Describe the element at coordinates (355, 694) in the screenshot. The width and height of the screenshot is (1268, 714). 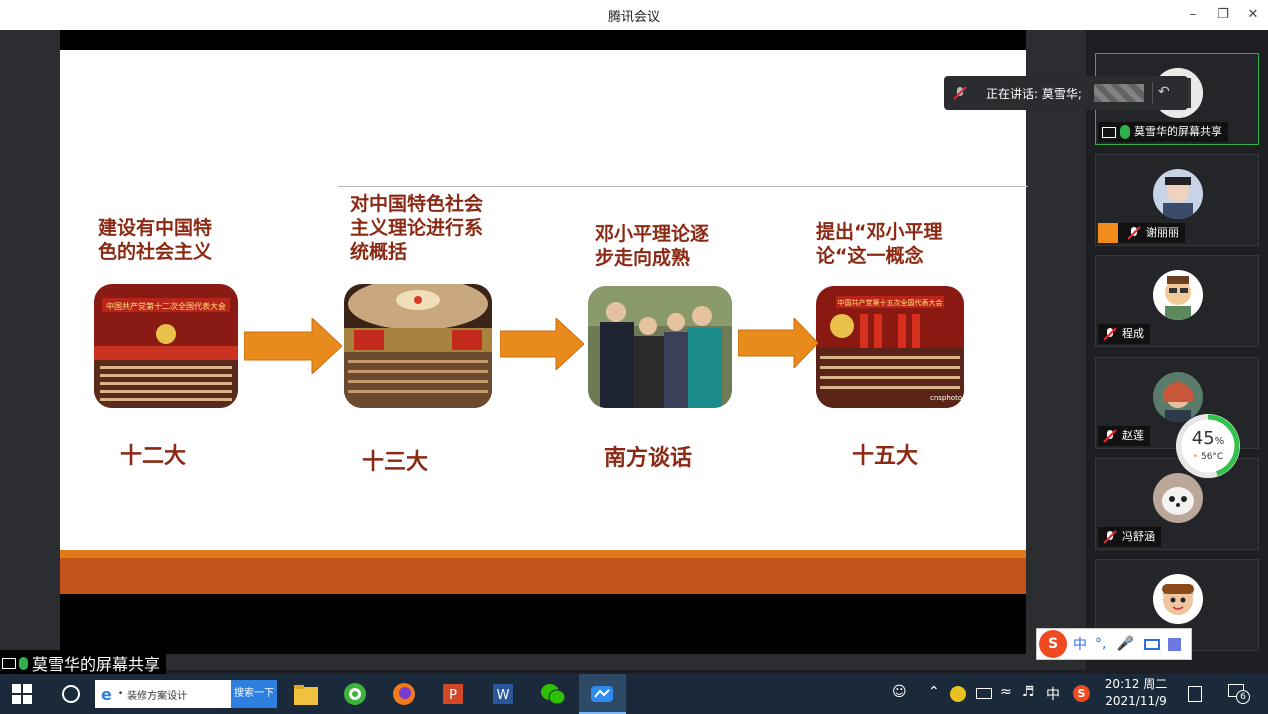
I see `browser-360-icon` at that location.